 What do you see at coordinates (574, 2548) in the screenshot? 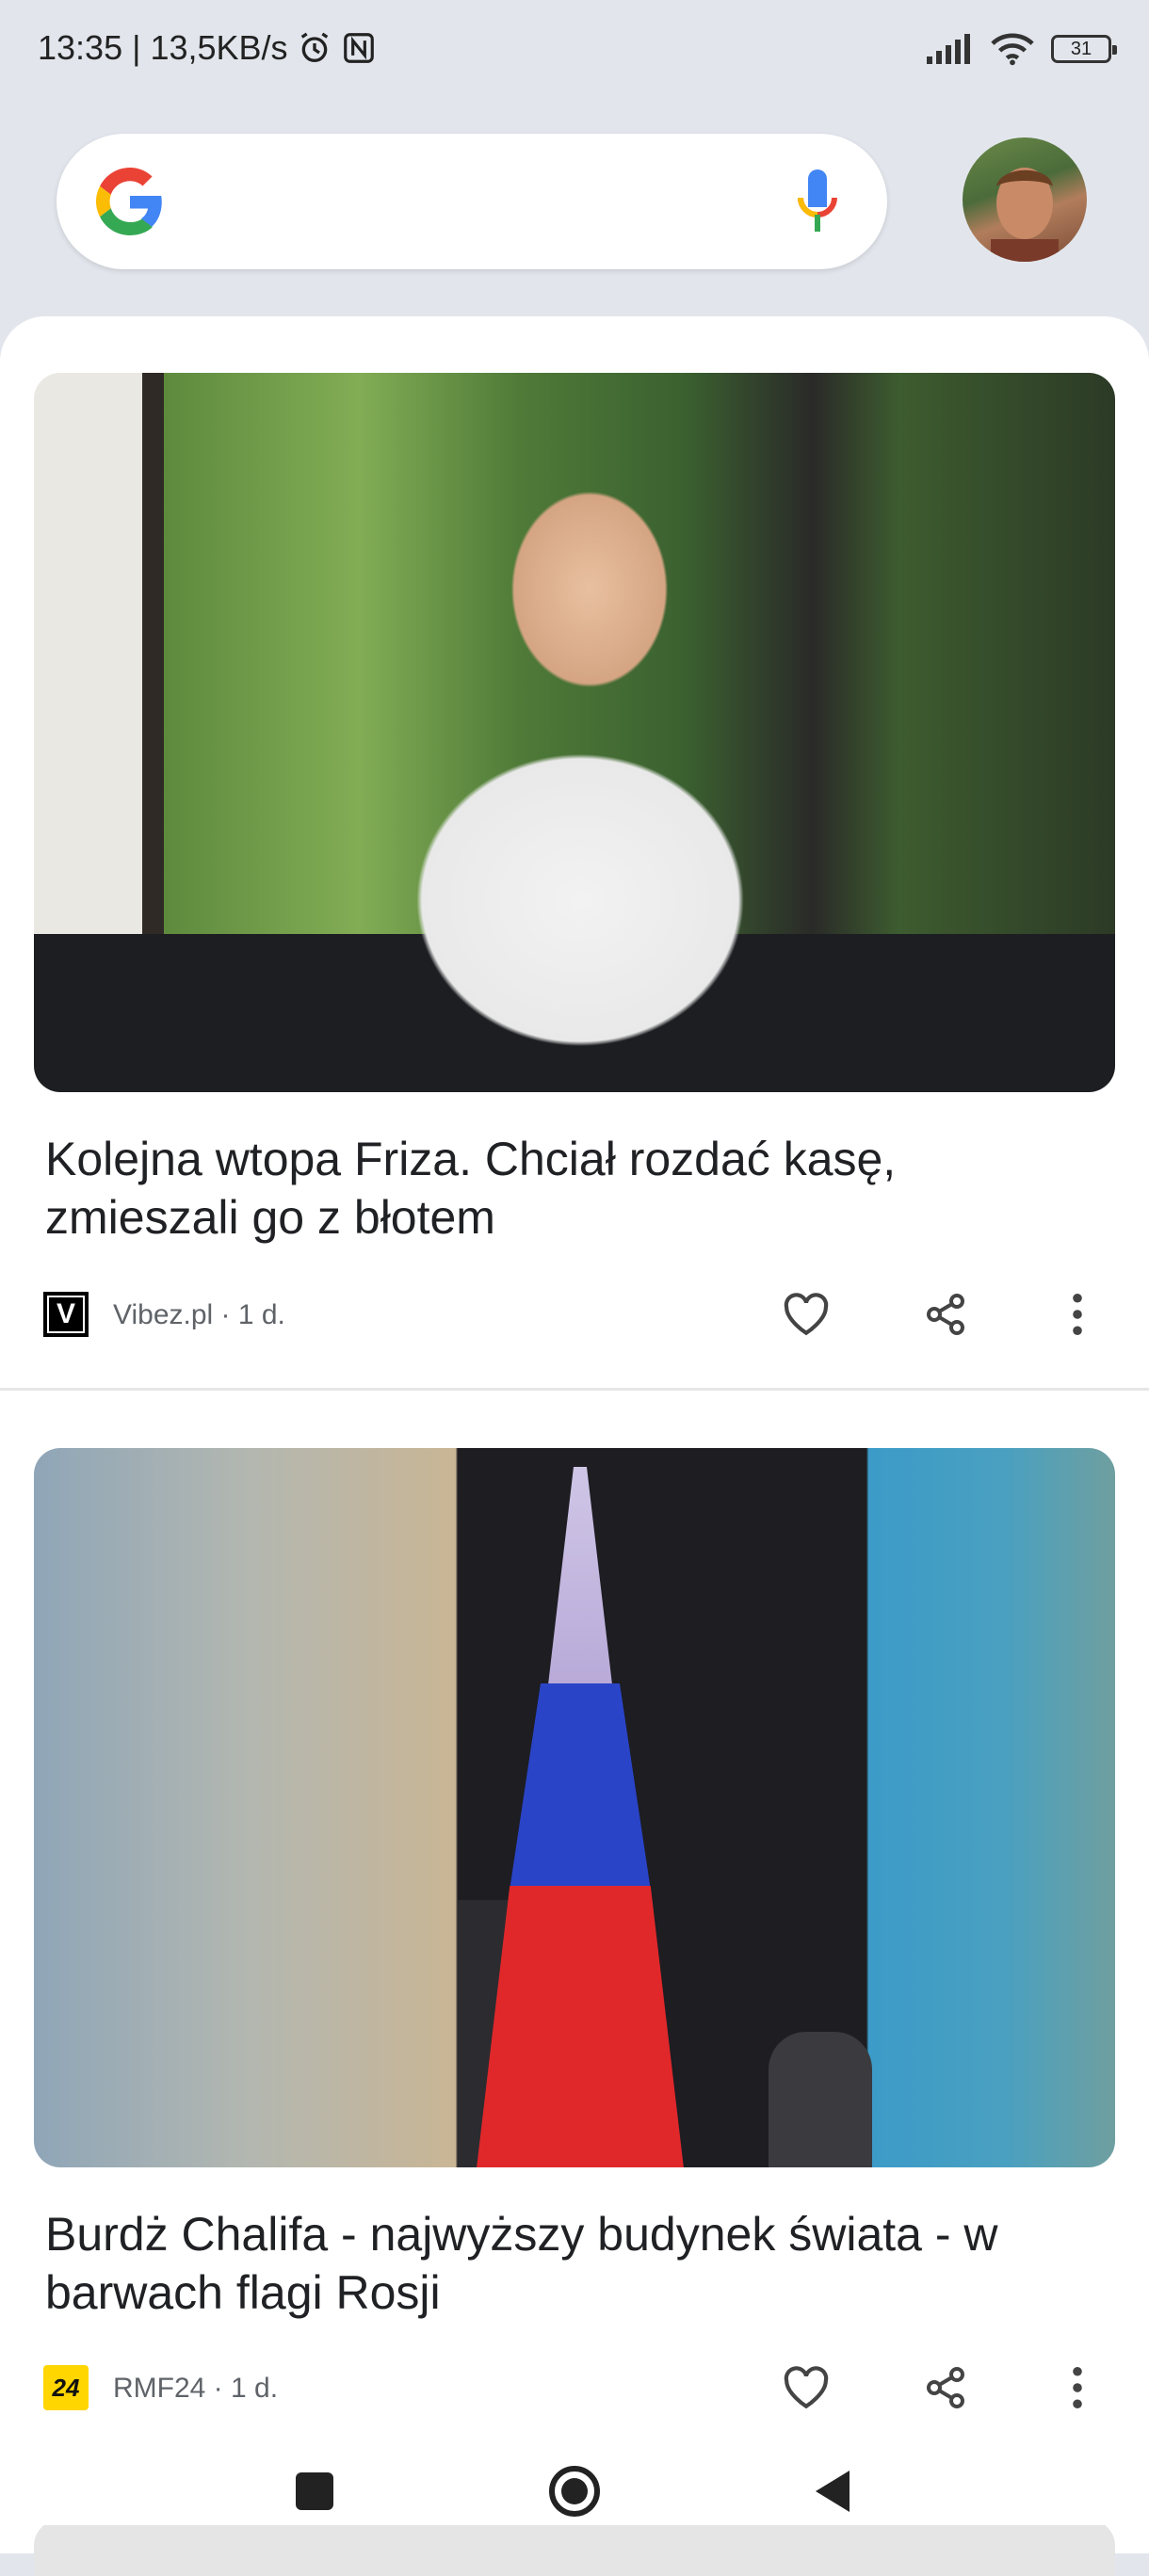
I see `next-article-preview` at bounding box center [574, 2548].